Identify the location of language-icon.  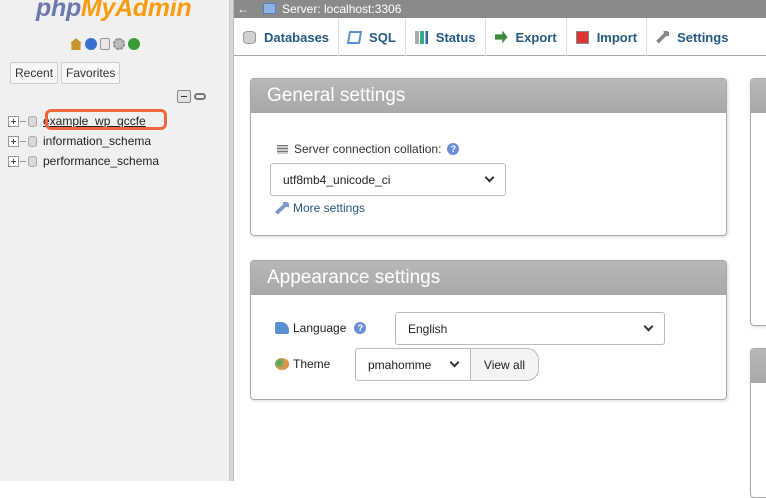
(282, 328).